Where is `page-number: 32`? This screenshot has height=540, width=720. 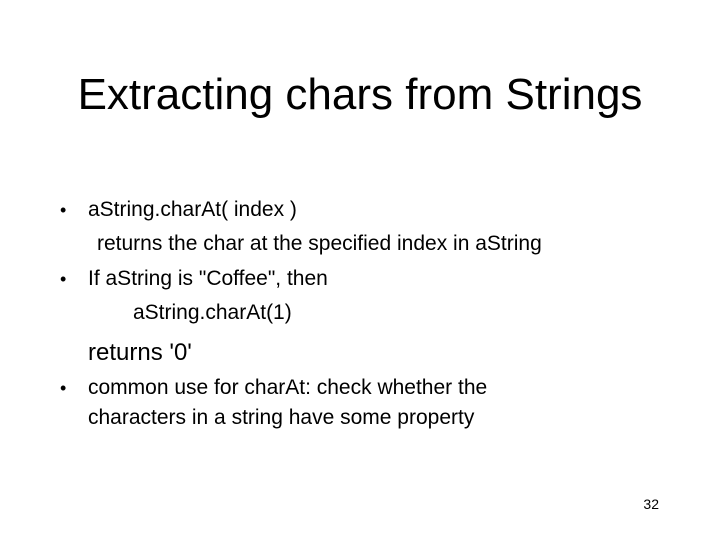
page-number: 32 is located at coordinates (651, 504).